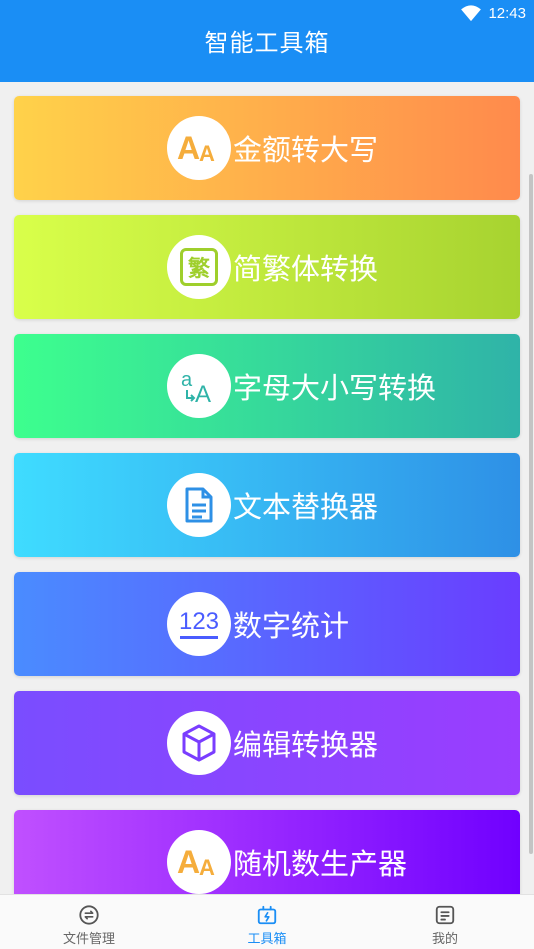 Image resolution: width=534 pixels, height=949 pixels. Describe the element at coordinates (471, 13) in the screenshot. I see `wifi-icon` at that location.